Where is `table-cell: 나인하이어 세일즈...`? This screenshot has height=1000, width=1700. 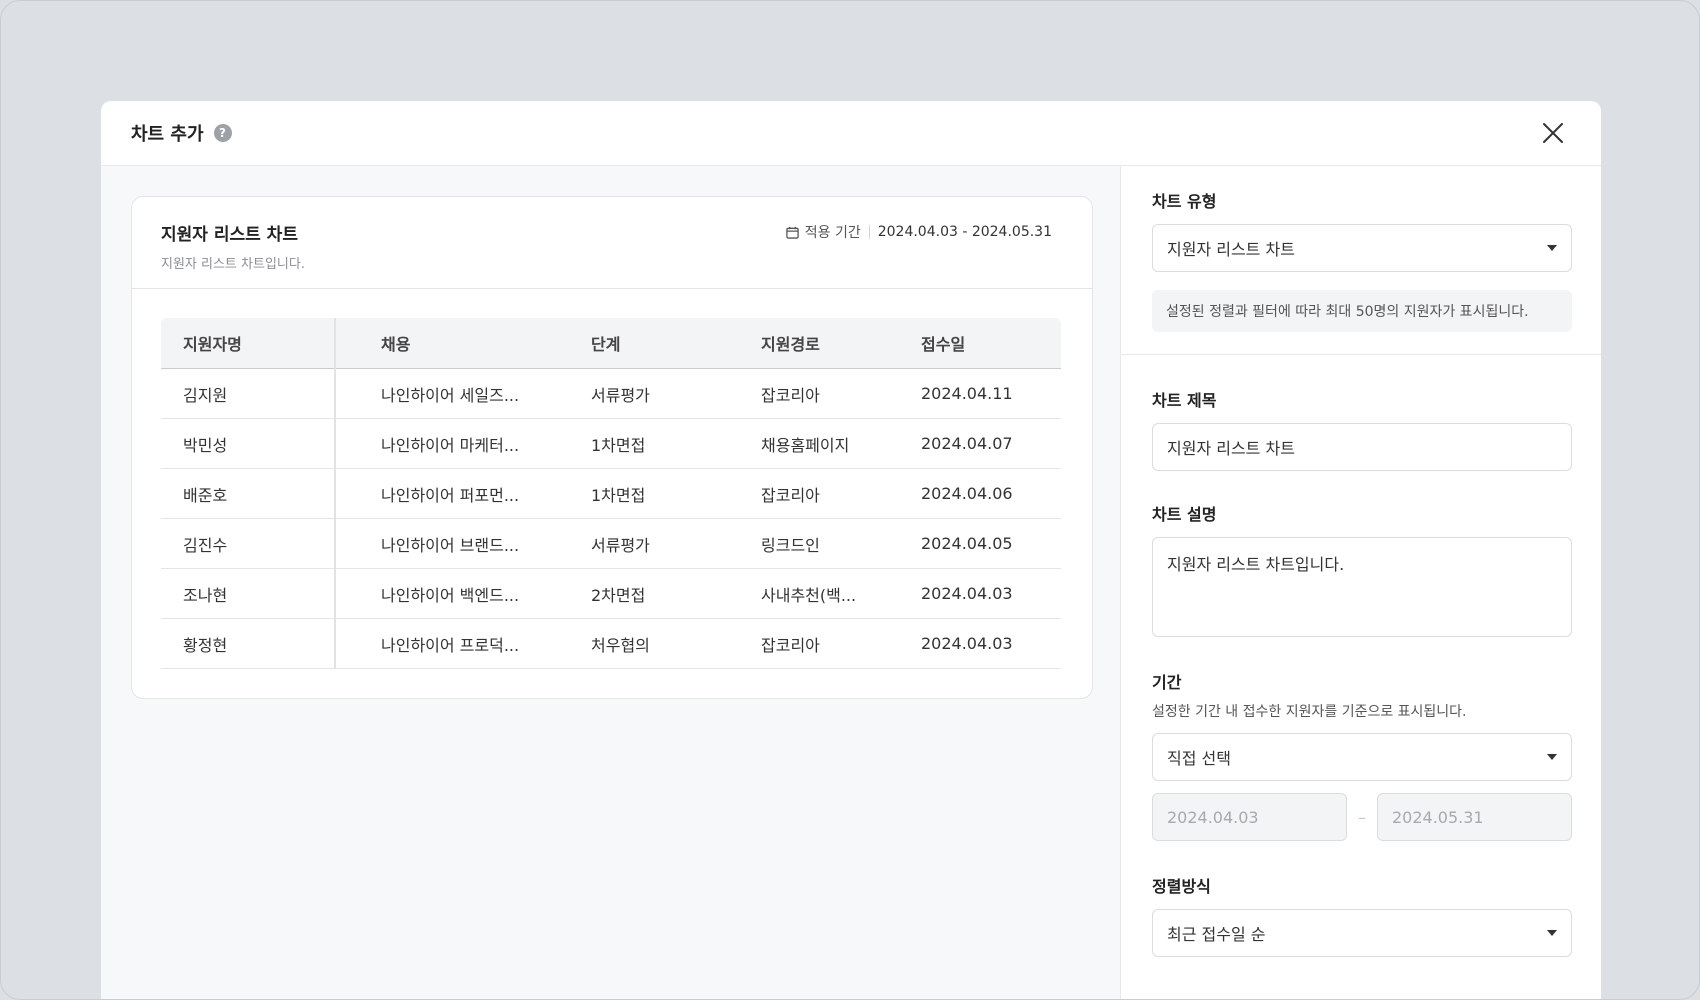 table-cell: 나인하이어 세일즈... is located at coordinates (463, 393).